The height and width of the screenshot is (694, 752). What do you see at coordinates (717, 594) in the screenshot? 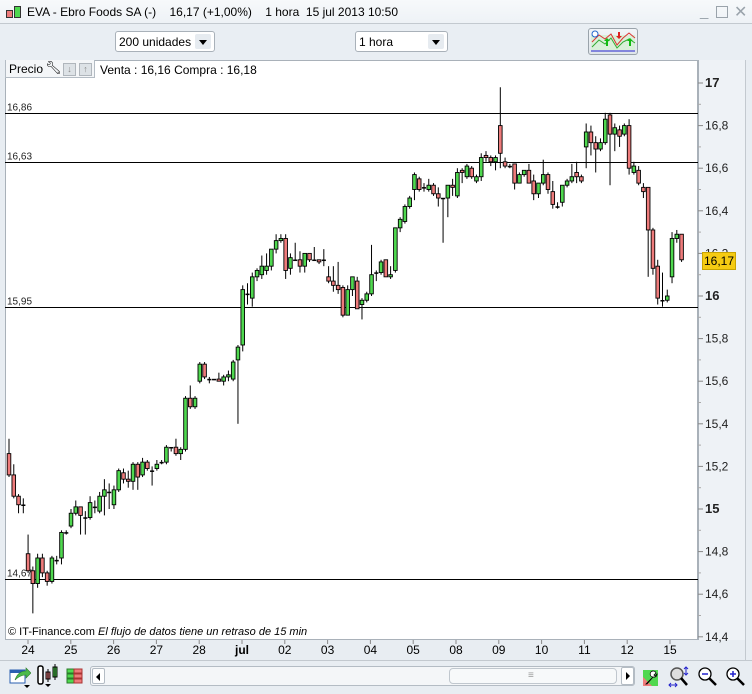
I see `y-tick-label: 14,6` at bounding box center [717, 594].